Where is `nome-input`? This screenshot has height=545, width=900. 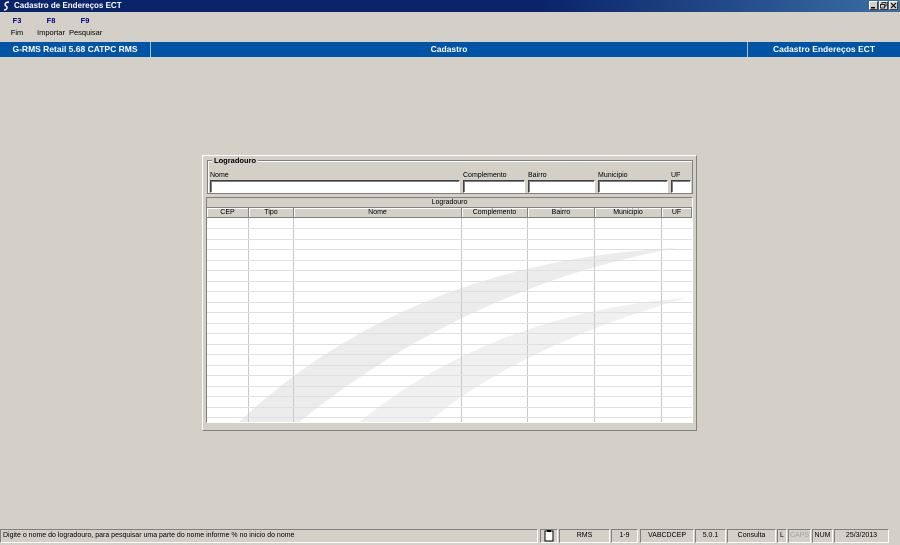
nome-input is located at coordinates (335, 186).